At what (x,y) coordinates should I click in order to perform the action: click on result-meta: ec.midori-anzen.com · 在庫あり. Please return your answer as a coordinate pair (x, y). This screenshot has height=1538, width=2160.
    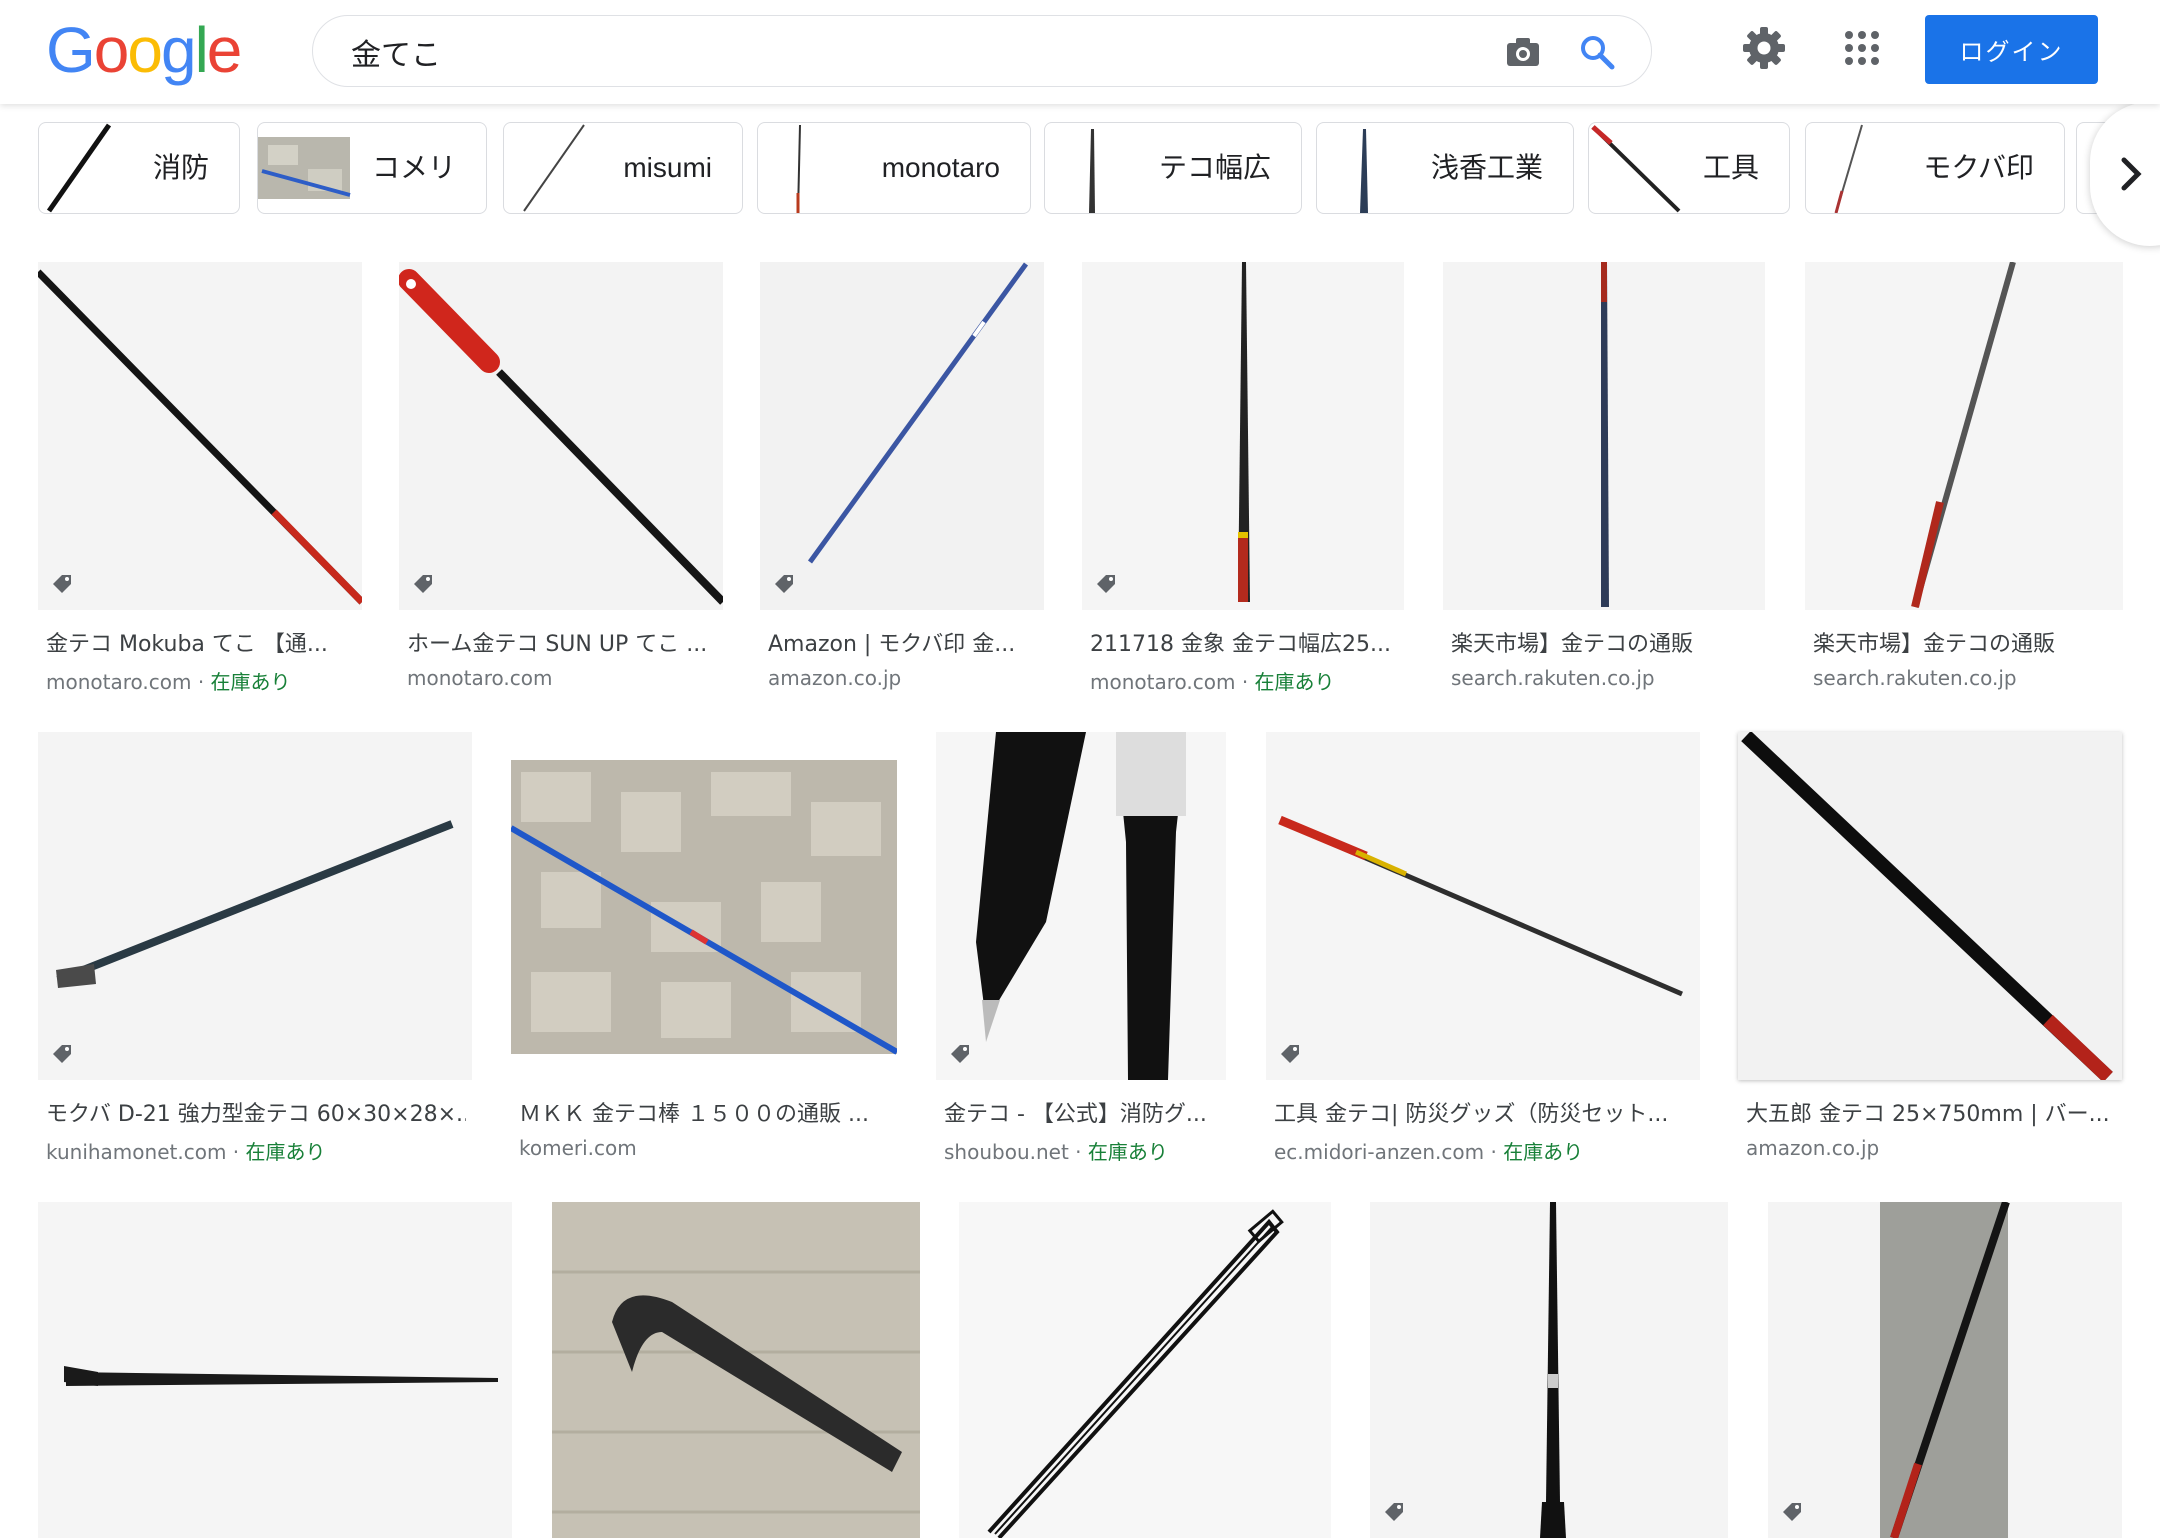
    Looking at the image, I should click on (1429, 1152).